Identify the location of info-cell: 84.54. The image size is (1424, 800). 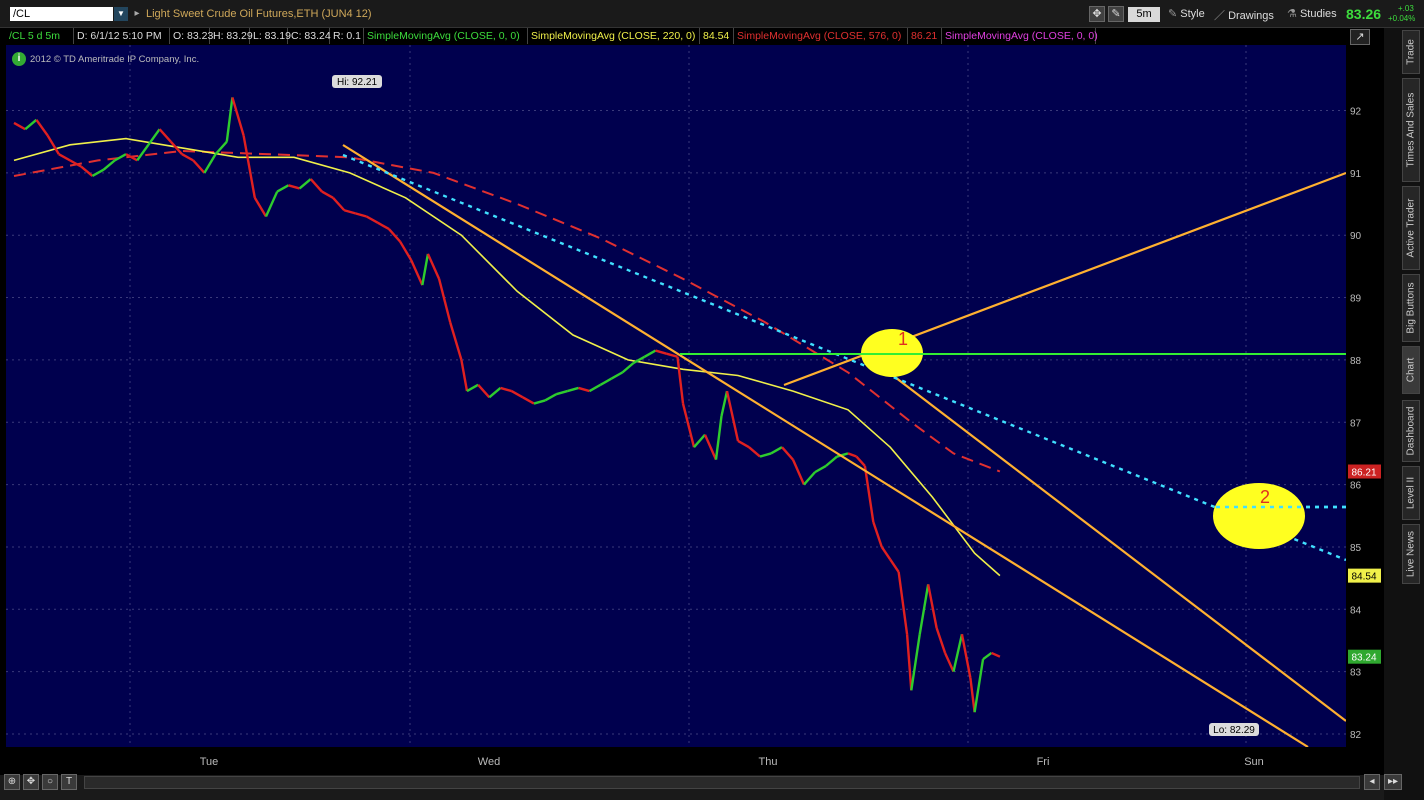
(717, 36).